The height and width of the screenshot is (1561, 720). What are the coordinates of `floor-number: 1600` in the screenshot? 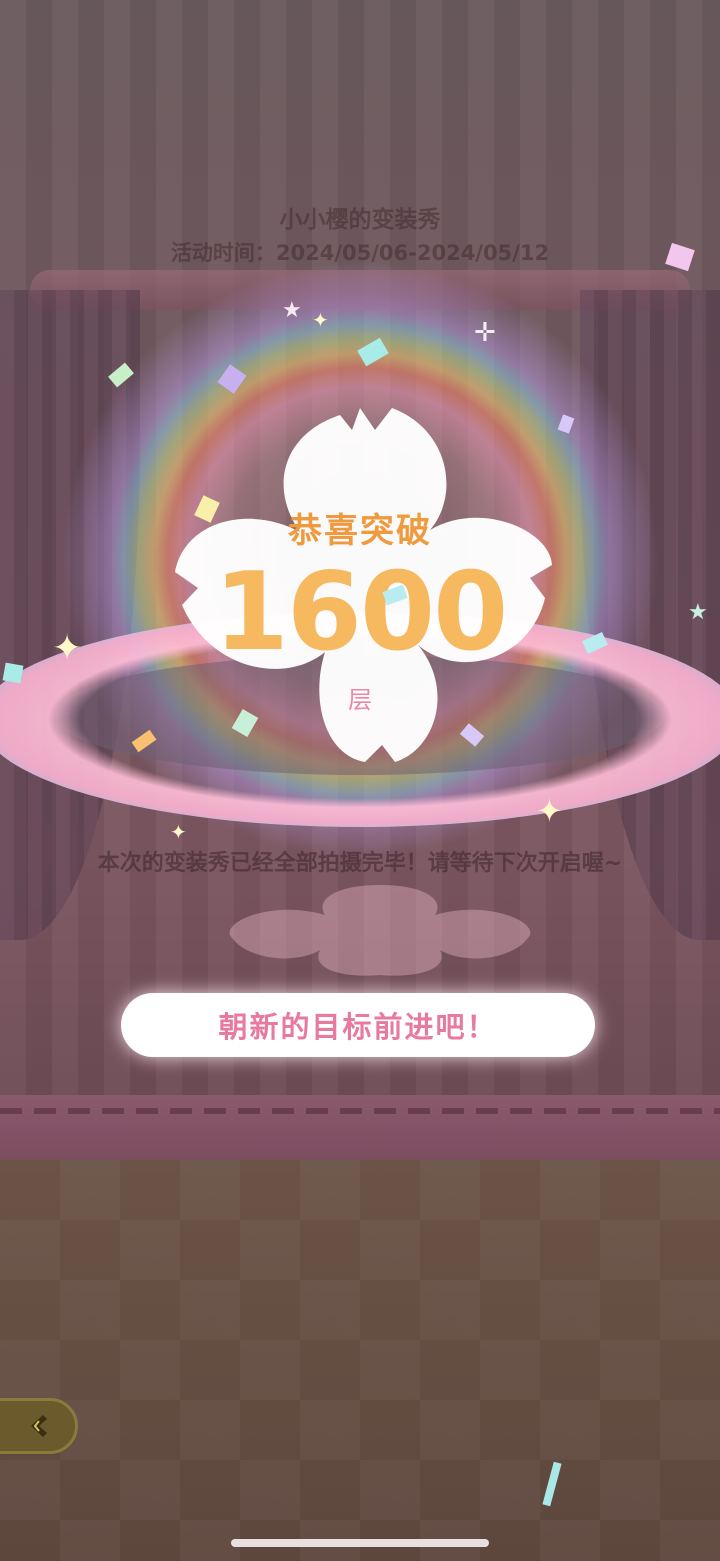 It's located at (361, 612).